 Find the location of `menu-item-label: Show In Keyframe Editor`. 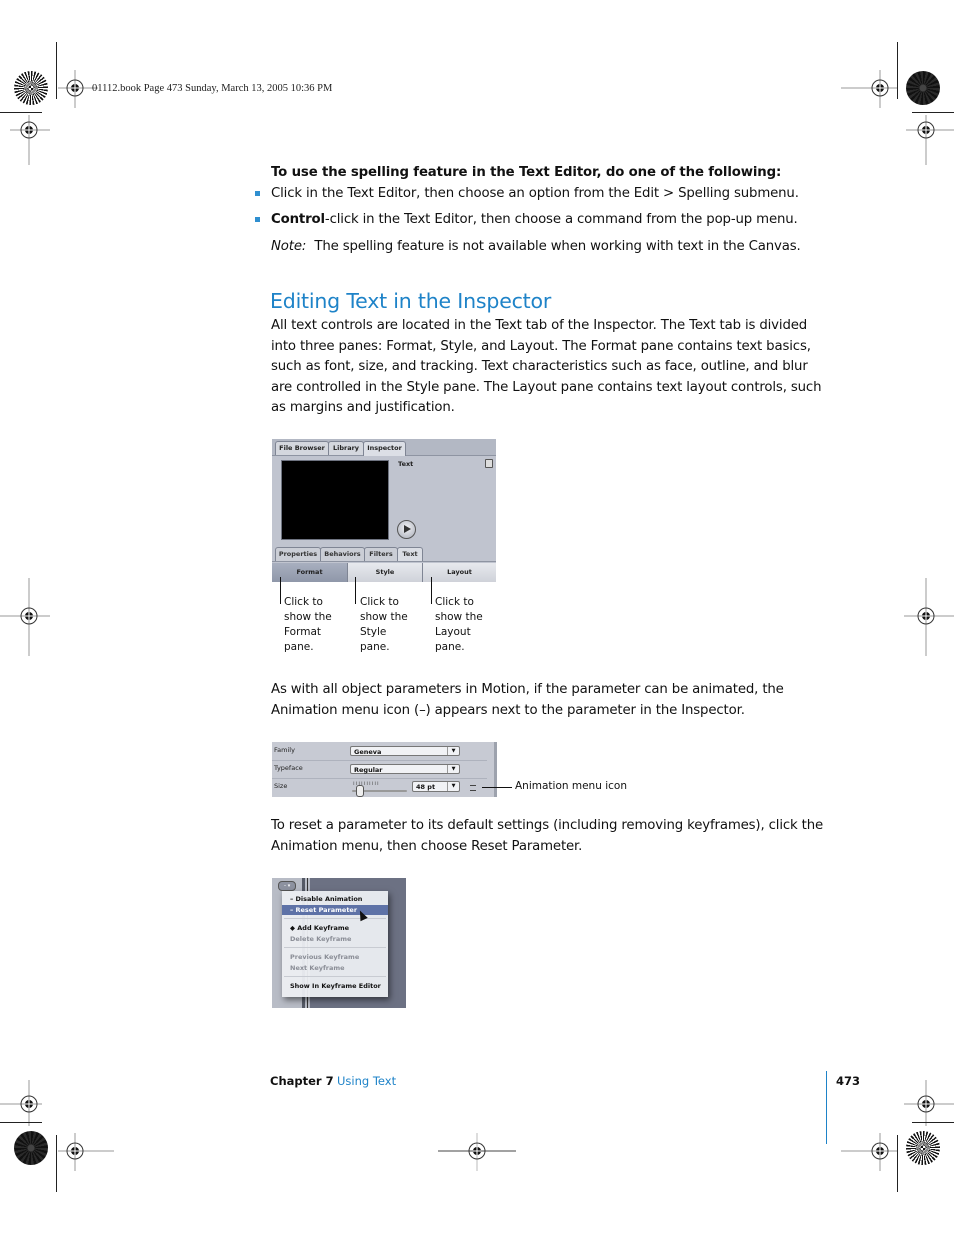

menu-item-label: Show In Keyframe Editor is located at coordinates (335, 986).